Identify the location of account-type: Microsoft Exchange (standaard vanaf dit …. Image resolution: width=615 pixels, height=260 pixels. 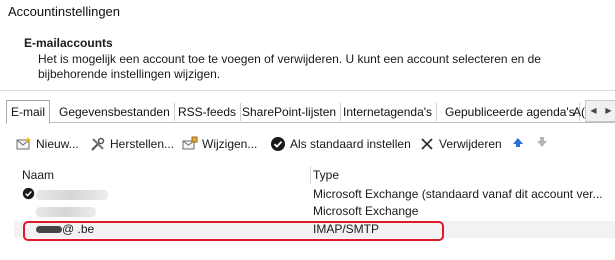
(458, 194).